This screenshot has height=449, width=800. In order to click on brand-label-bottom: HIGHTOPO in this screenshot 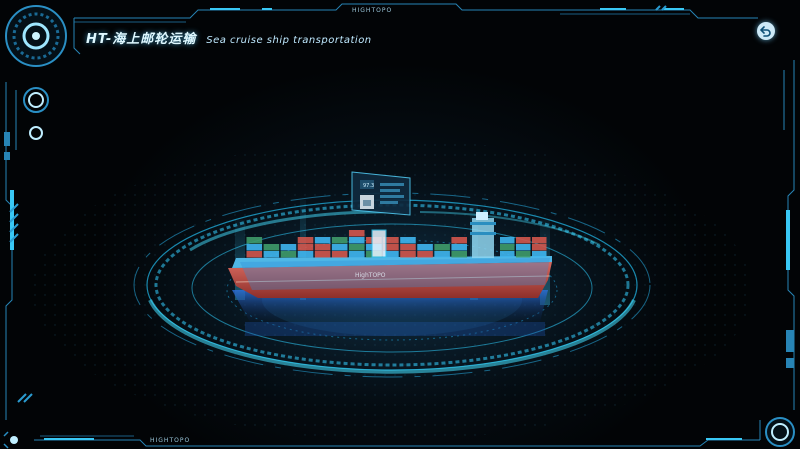, I will do `click(170, 440)`.